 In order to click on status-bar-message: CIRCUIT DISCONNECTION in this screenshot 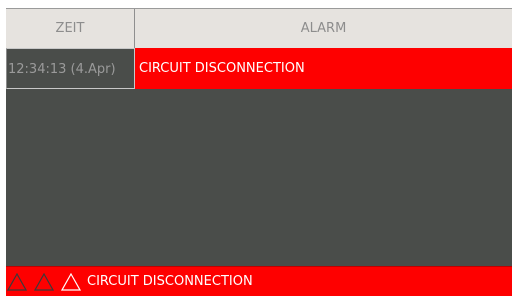, I will do `click(170, 281)`.